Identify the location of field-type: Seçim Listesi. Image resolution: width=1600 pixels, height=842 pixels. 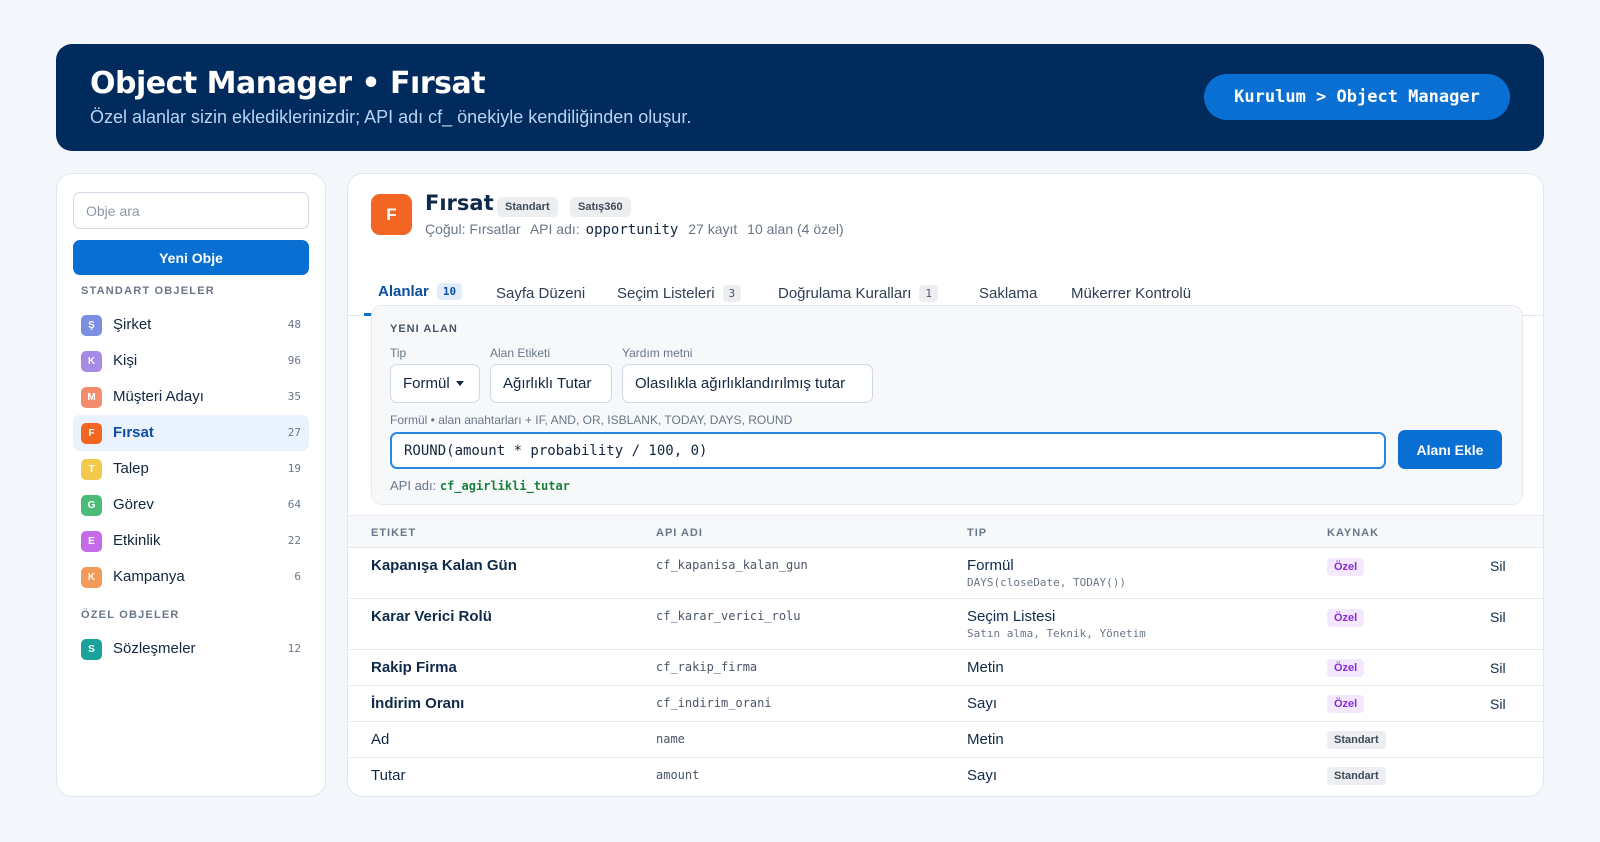
(1011, 616).